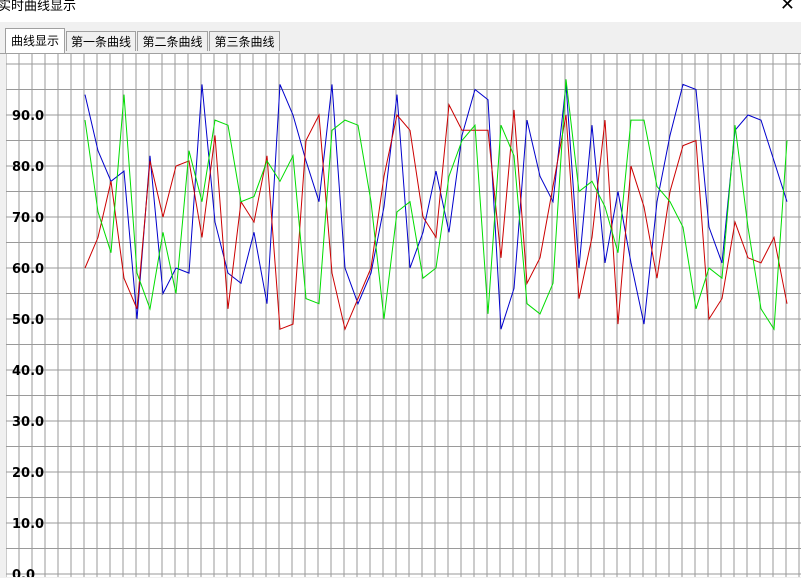  What do you see at coordinates (28, 269) in the screenshot?
I see `y-tick-label: 60.0` at bounding box center [28, 269].